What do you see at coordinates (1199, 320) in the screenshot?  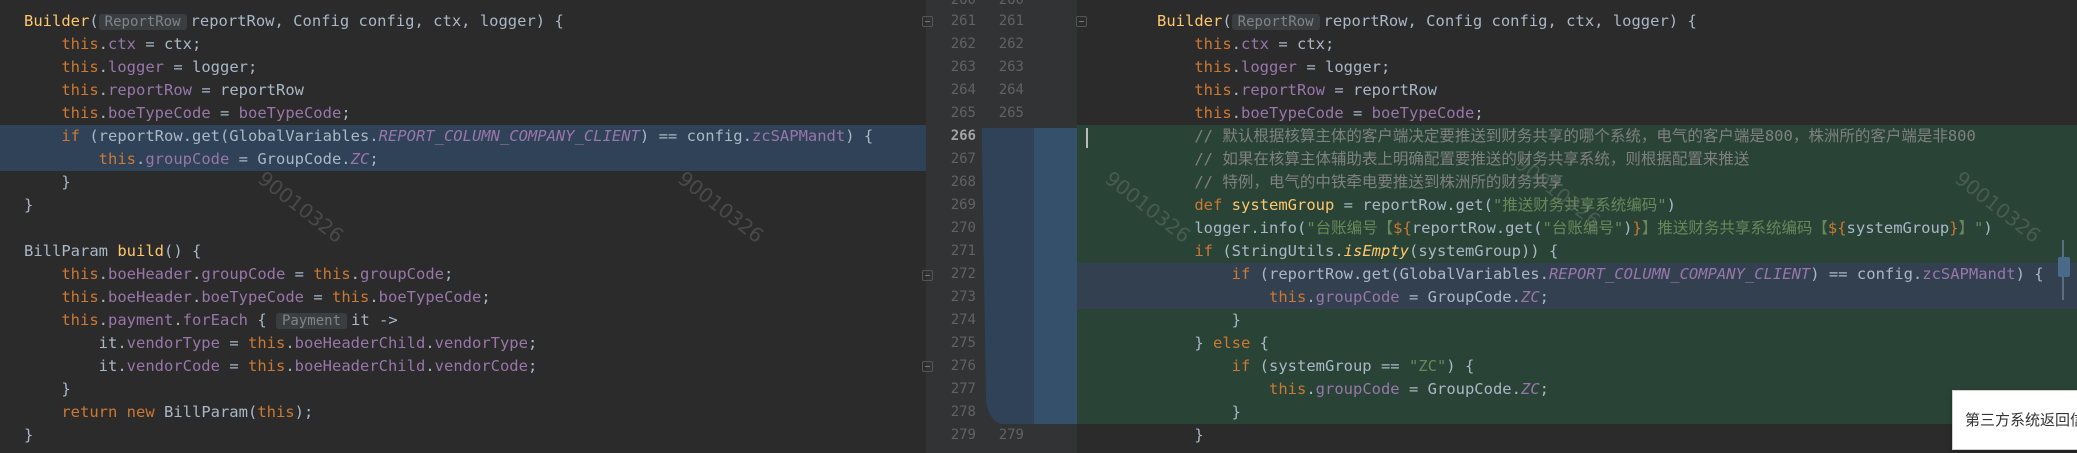 I see `code-text: }` at bounding box center [1199, 320].